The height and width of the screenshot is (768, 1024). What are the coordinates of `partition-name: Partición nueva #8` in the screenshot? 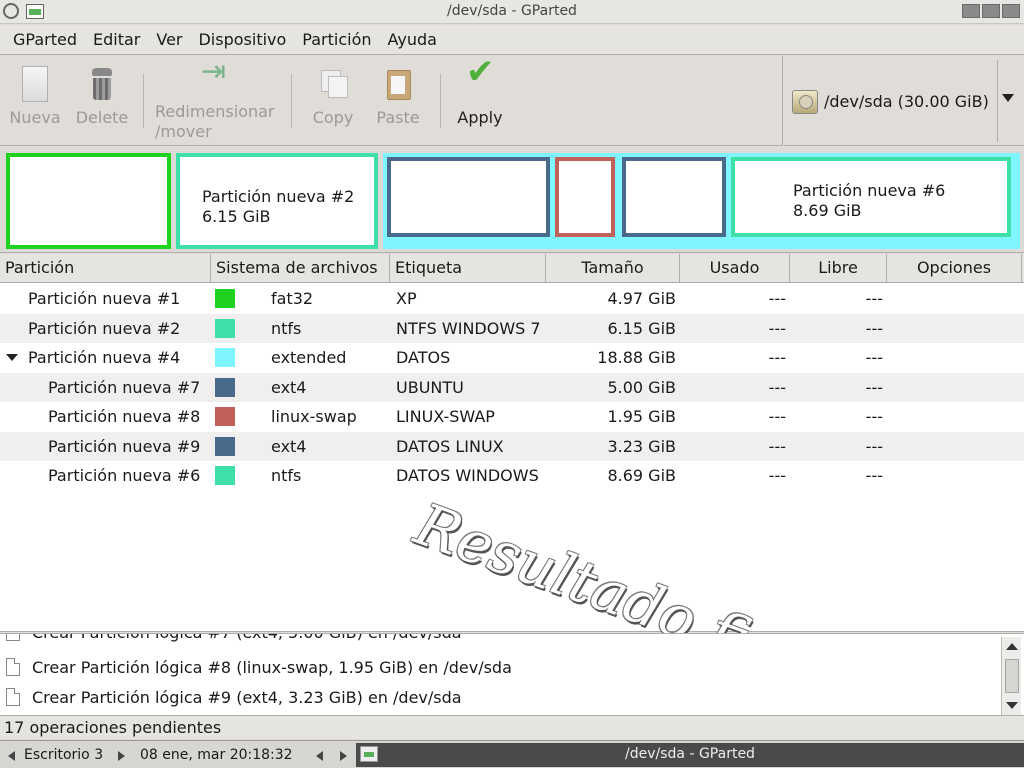 It's located at (124, 416).